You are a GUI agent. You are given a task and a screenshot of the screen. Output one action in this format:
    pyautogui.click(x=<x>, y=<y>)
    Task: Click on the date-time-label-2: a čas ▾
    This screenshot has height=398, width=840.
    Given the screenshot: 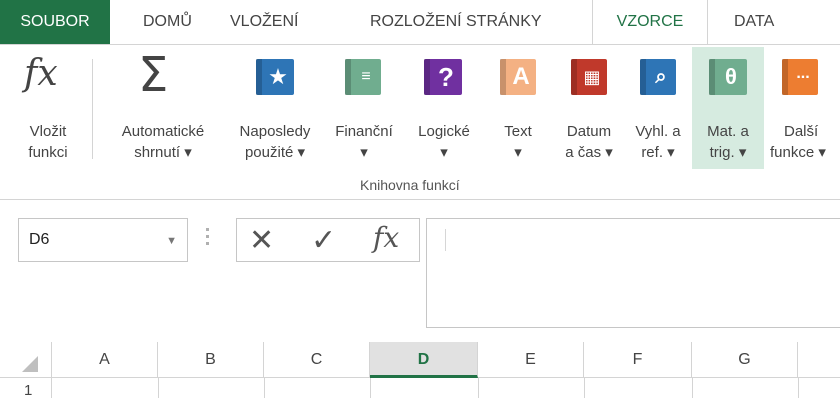 What is the action you would take?
    pyautogui.click(x=589, y=152)
    